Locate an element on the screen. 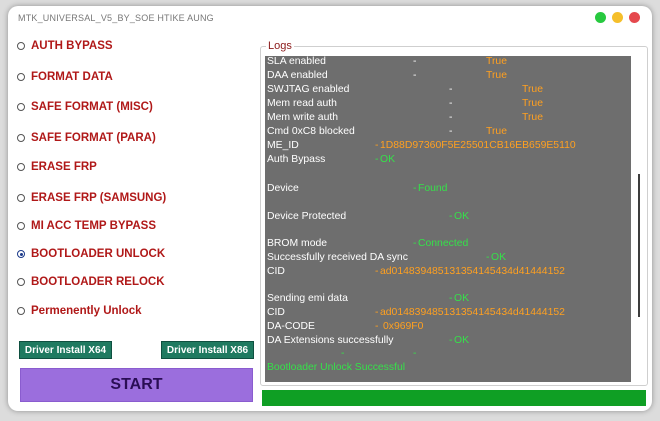 Image resolution: width=660 pixels, height=421 pixels. option-label: BOOTLOADER UNLOCK is located at coordinates (98, 254).